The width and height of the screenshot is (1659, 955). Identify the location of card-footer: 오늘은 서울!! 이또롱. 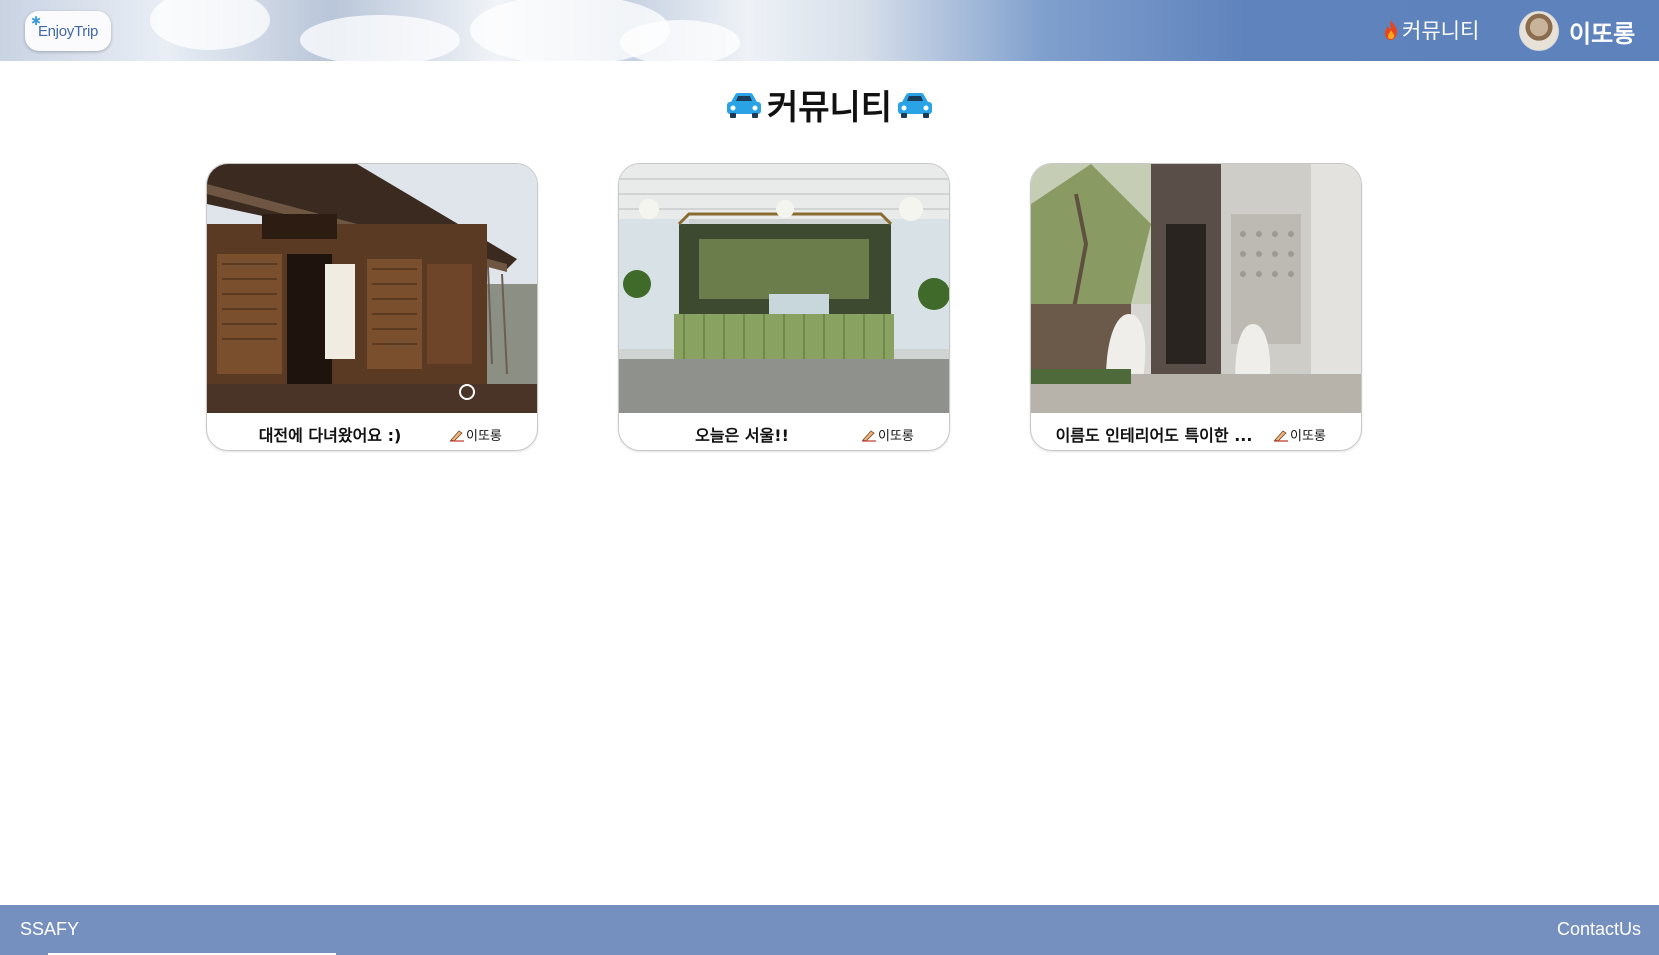
(784, 431).